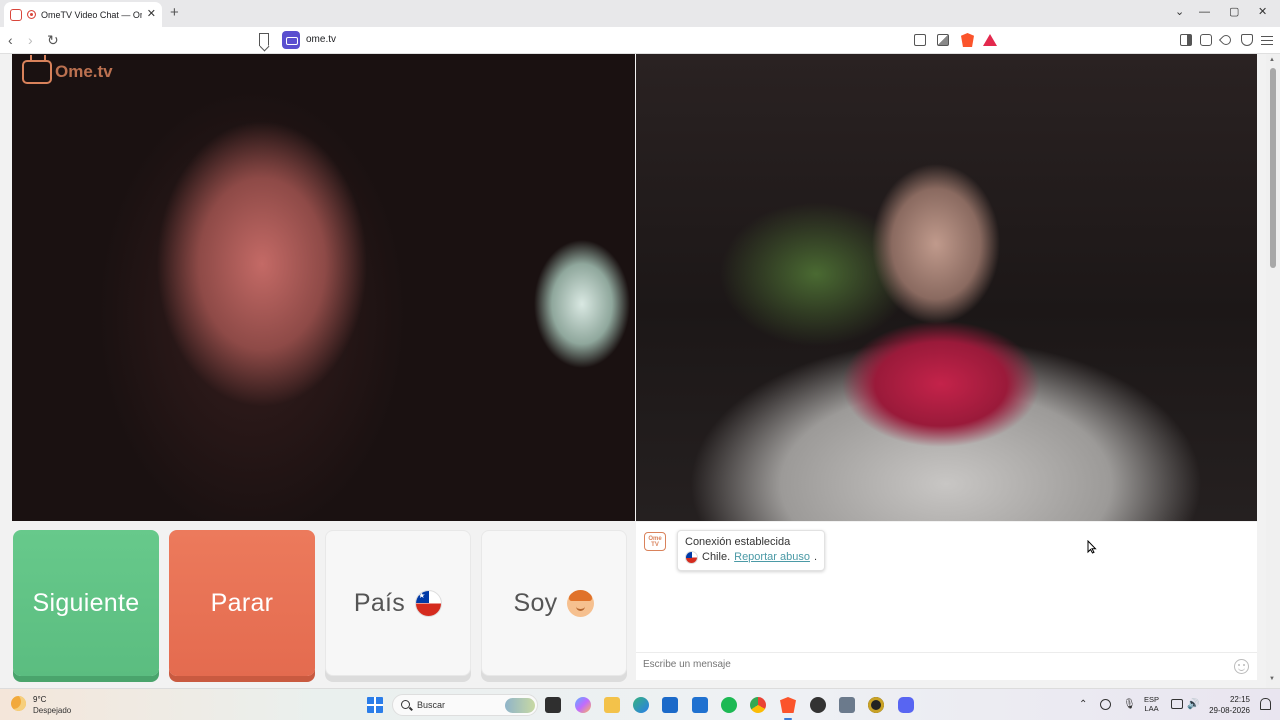  Describe the element at coordinates (1229, 705) in the screenshot. I see `system-clock: 22:15 29-08-2026` at that location.